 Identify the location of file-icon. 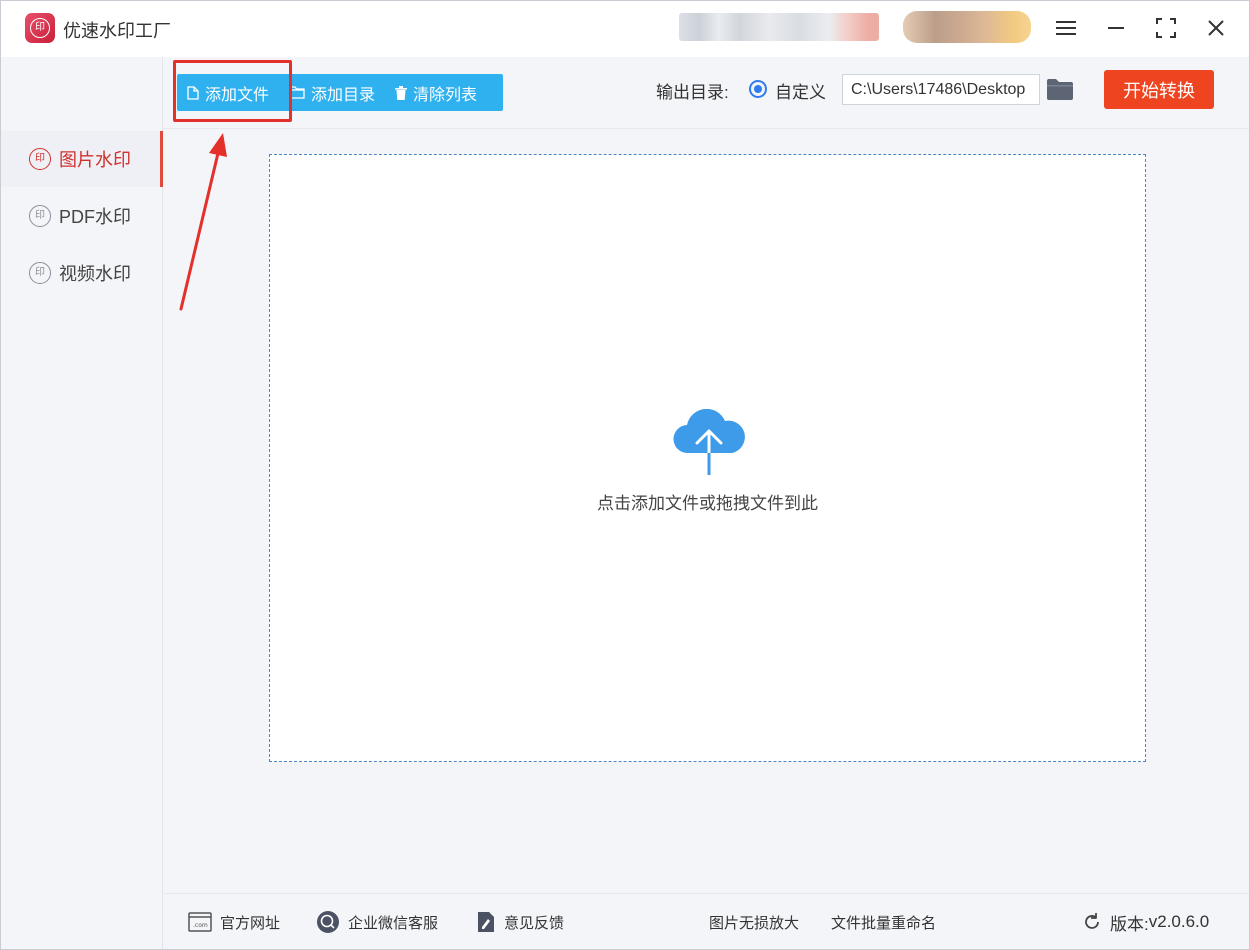
(193, 92).